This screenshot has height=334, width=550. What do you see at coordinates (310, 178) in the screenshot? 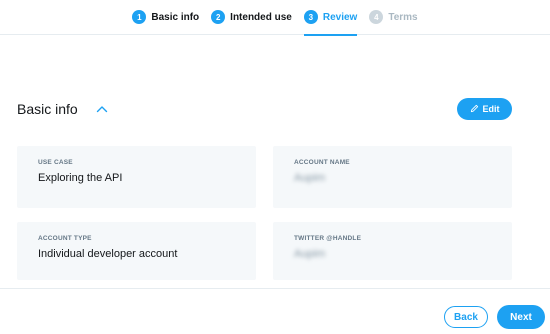
I see `account-name-value: Aupim` at bounding box center [310, 178].